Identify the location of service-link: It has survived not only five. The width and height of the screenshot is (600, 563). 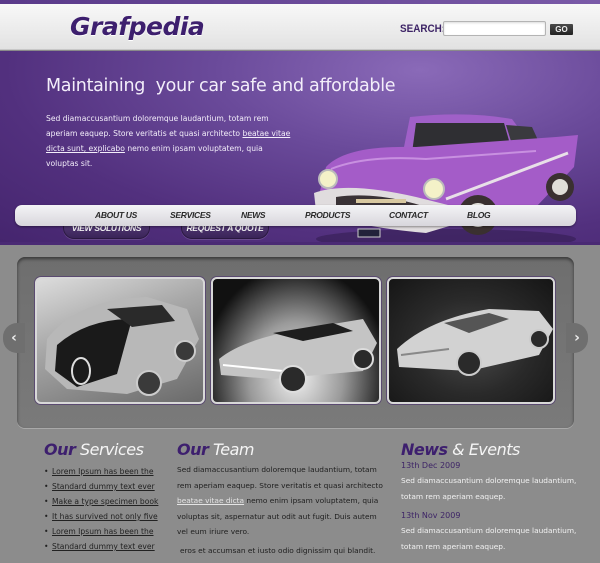
(105, 516).